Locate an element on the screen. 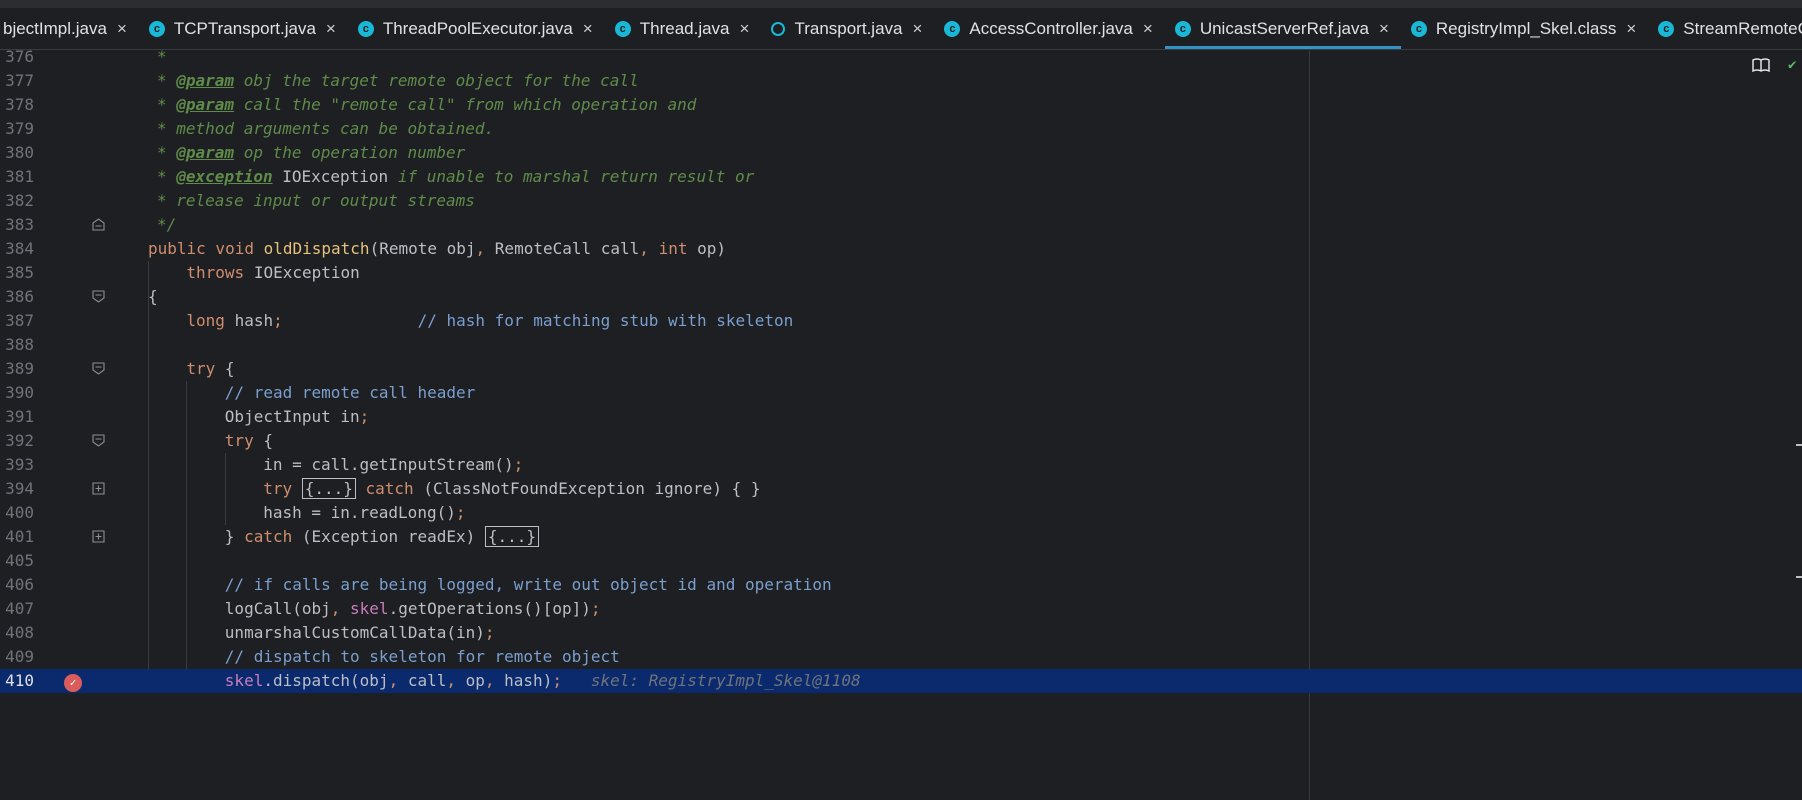 This screenshot has height=800, width=1802. tab-threadpoolexecutor-java: c ThreadPoolExecutor.java × is located at coordinates (476, 28).